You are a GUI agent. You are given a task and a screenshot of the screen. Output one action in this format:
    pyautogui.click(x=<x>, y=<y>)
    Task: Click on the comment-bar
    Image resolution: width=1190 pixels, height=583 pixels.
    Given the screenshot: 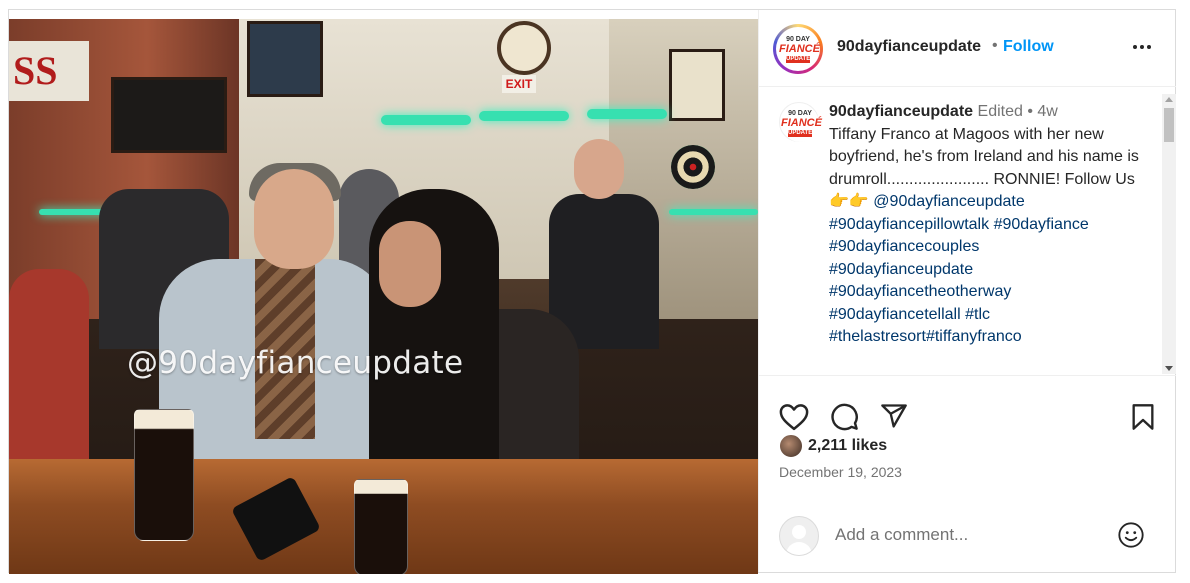 What is the action you would take?
    pyautogui.click(x=967, y=541)
    